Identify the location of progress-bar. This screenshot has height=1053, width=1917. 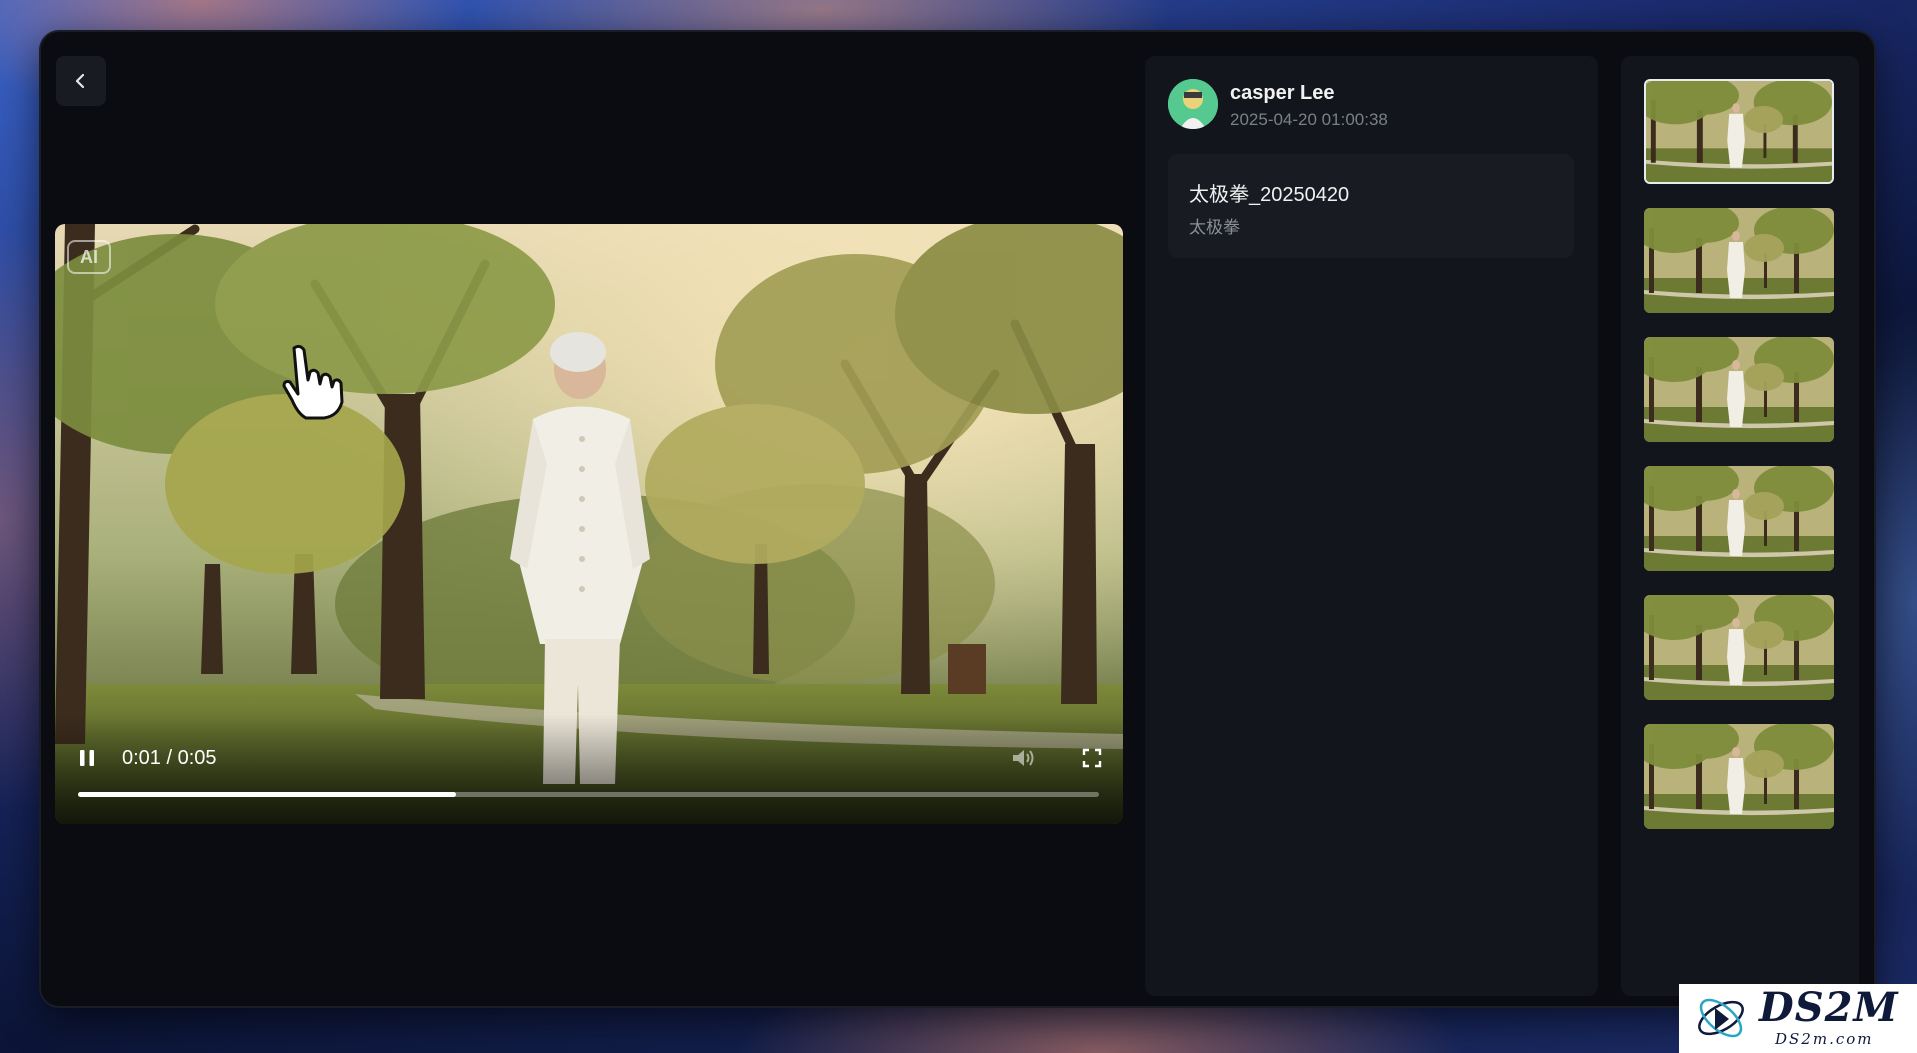
(588, 794).